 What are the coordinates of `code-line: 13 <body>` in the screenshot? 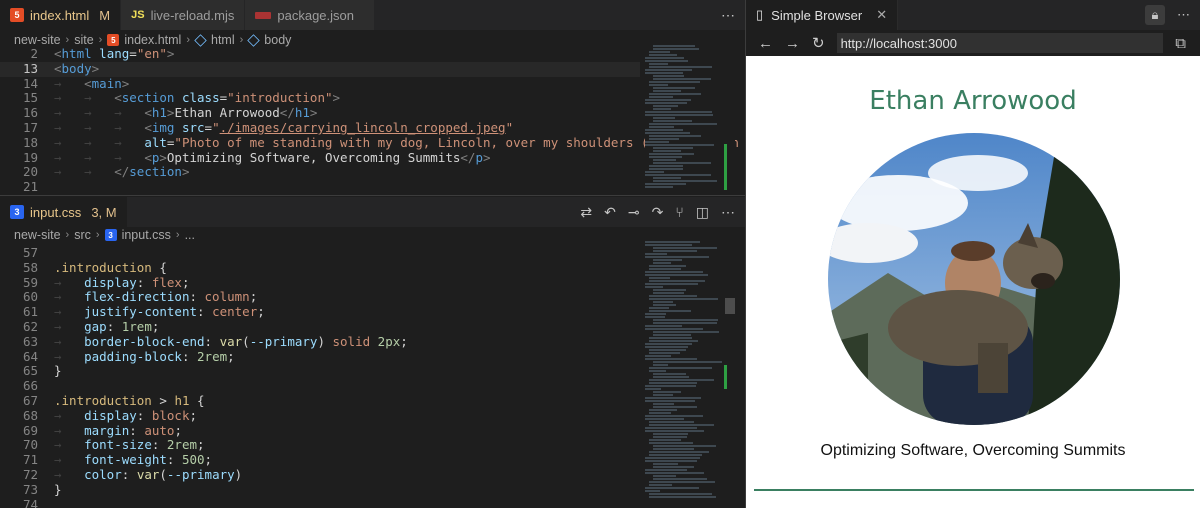 It's located at (320, 68).